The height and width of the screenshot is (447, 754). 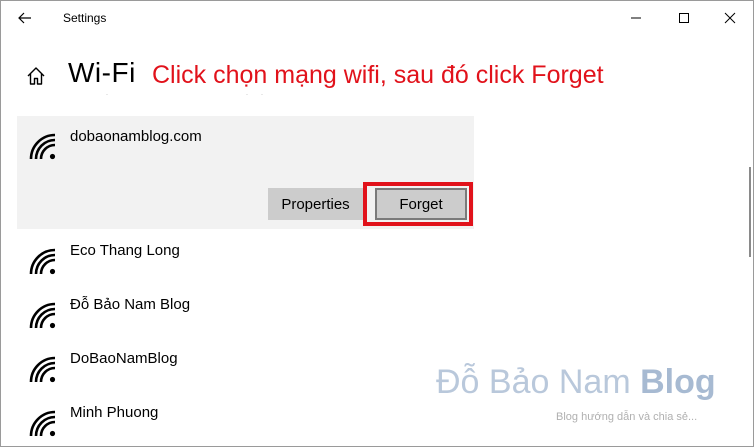 I want to click on back-button, so click(x=25, y=18).